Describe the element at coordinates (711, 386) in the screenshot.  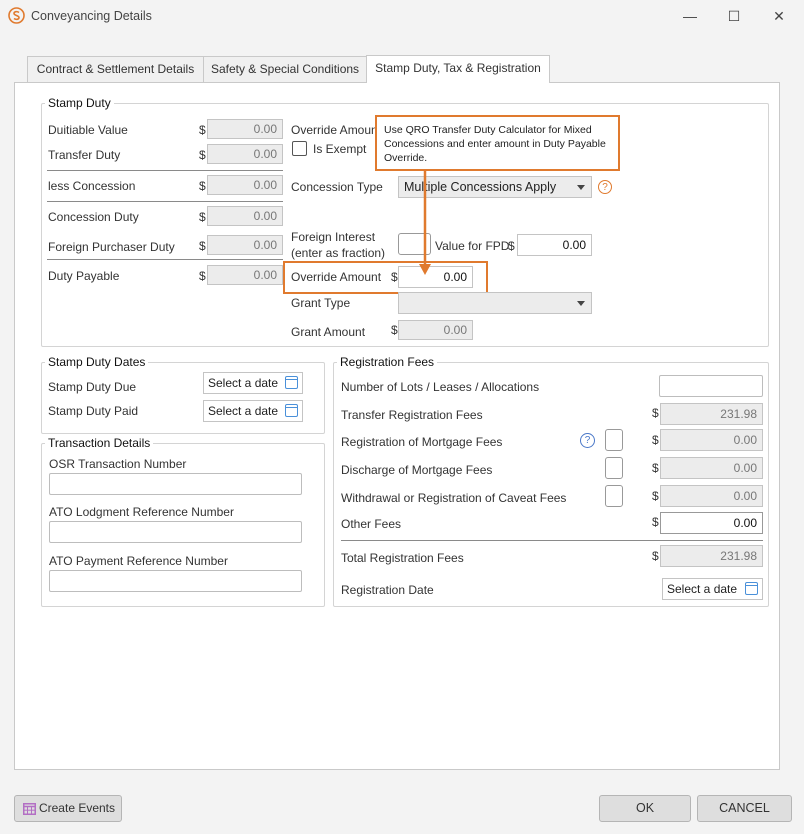
I see `number-of-lots-input` at that location.